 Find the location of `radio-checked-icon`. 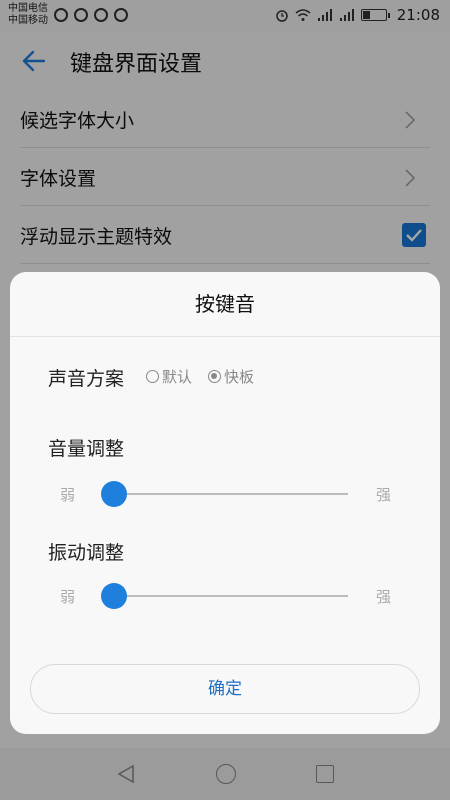

radio-checked-icon is located at coordinates (214, 376).